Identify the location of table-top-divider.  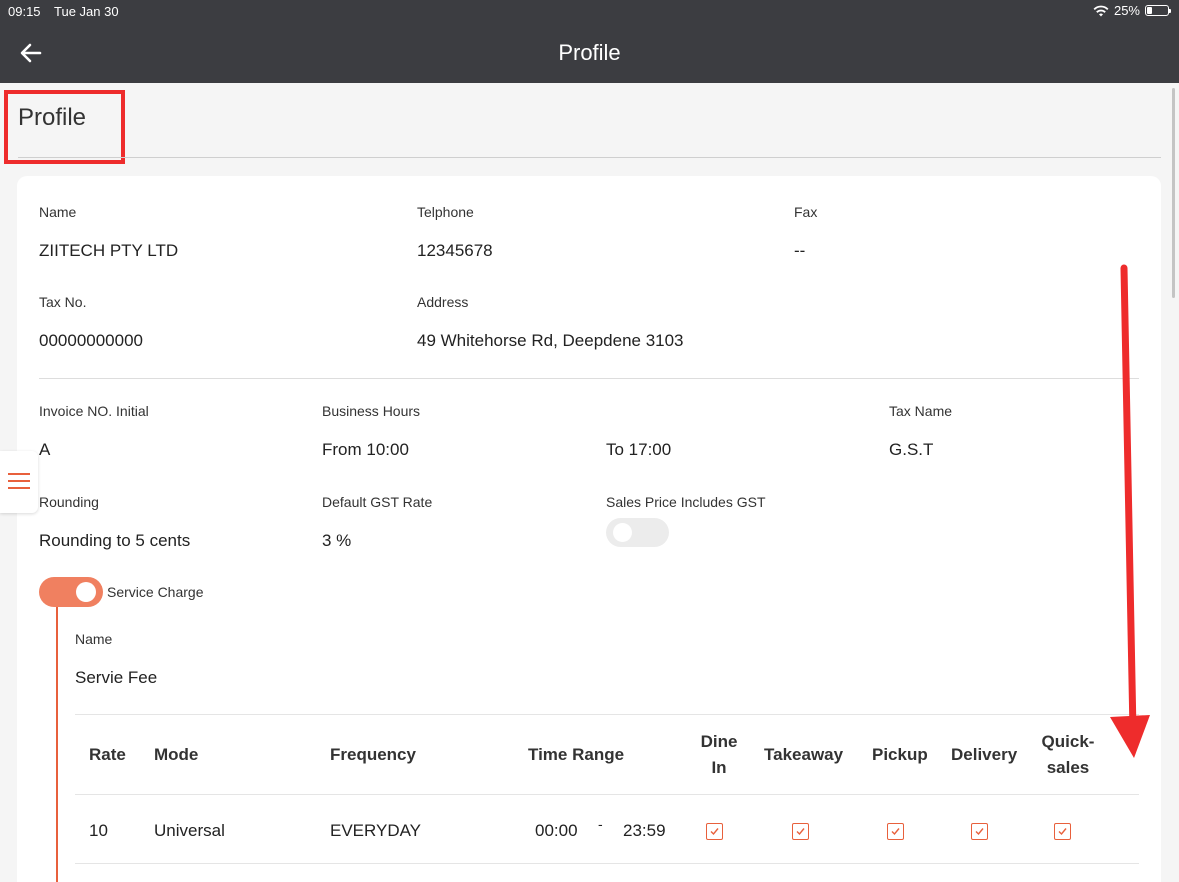
(607, 714).